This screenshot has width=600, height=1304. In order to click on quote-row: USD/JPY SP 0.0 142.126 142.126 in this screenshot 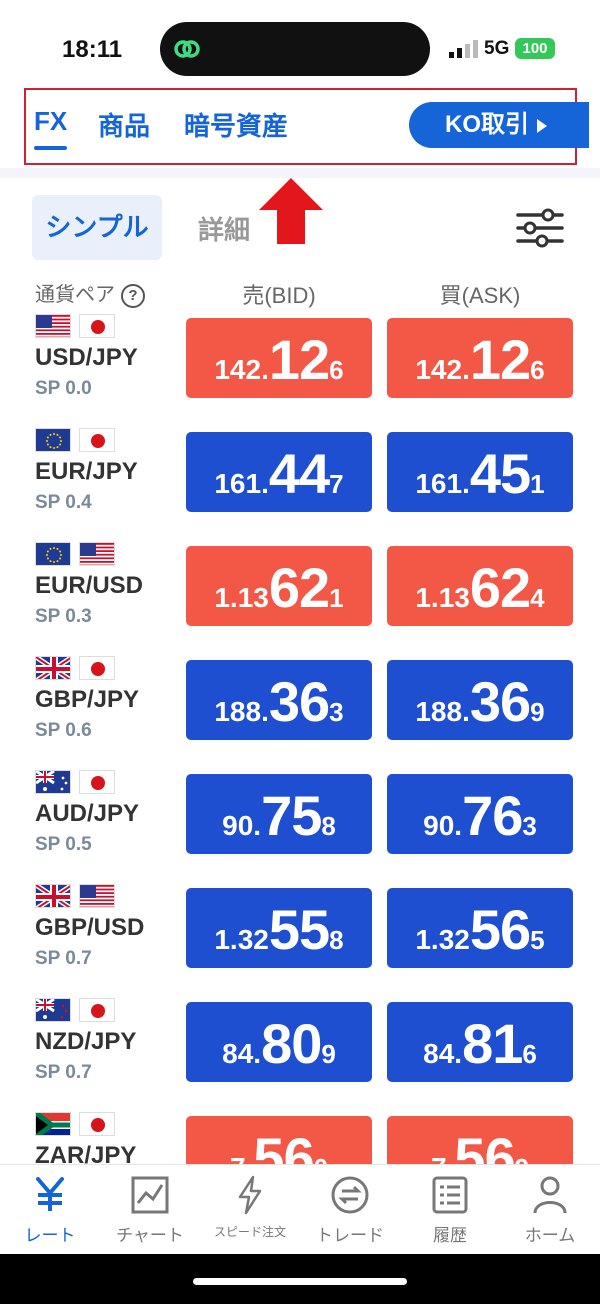, I will do `click(300, 369)`.